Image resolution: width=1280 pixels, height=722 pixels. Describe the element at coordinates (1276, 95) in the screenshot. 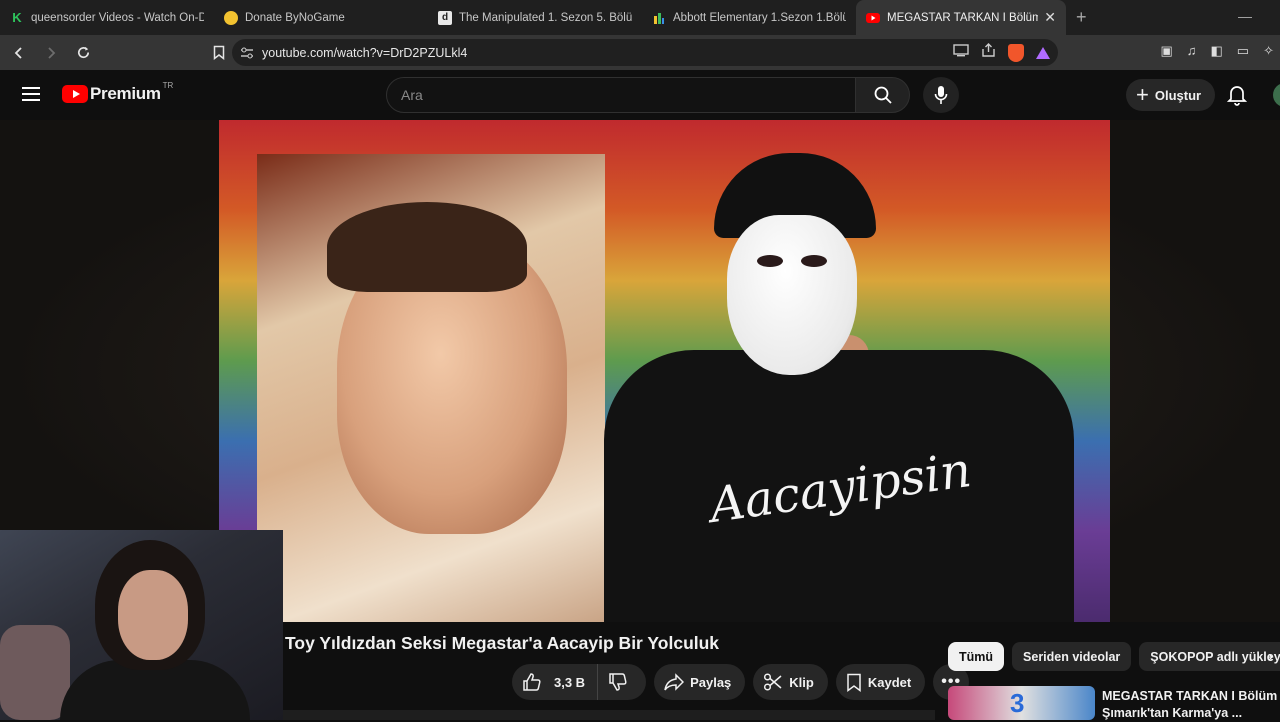

I see `avatar` at that location.